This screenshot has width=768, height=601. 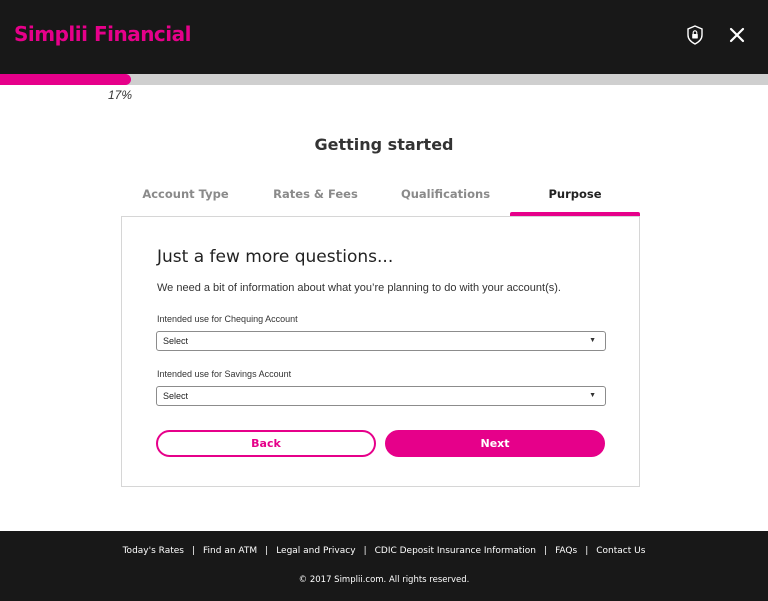 What do you see at coordinates (224, 374) in the screenshot?
I see `savings-use-label: Intended use for Savings Account` at bounding box center [224, 374].